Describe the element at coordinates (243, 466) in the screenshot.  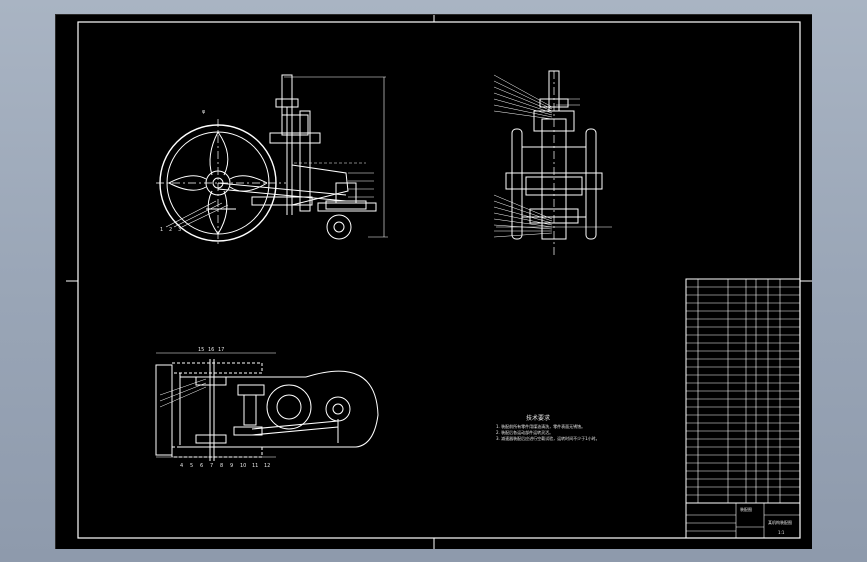
I see `plan-balloon-10: 10` at that location.